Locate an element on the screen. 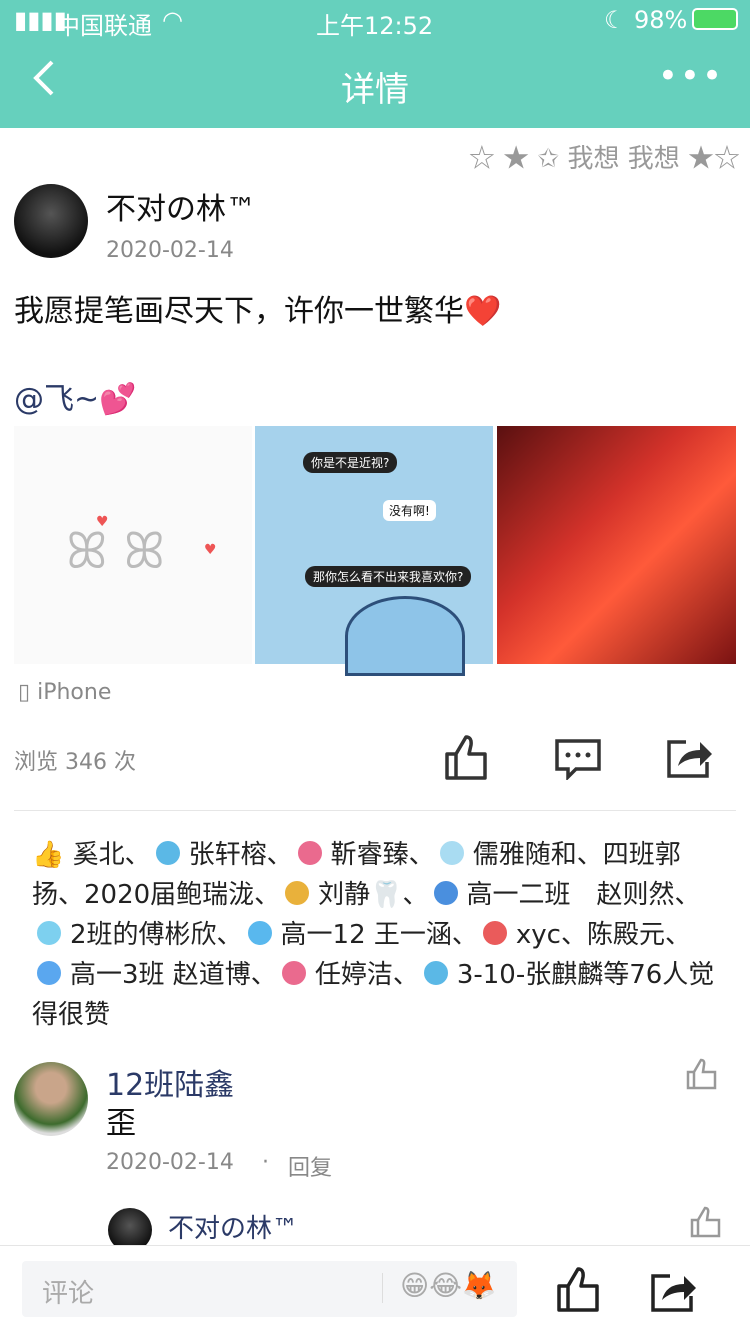 The image size is (750, 1334). share-button is located at coordinates (690, 759).